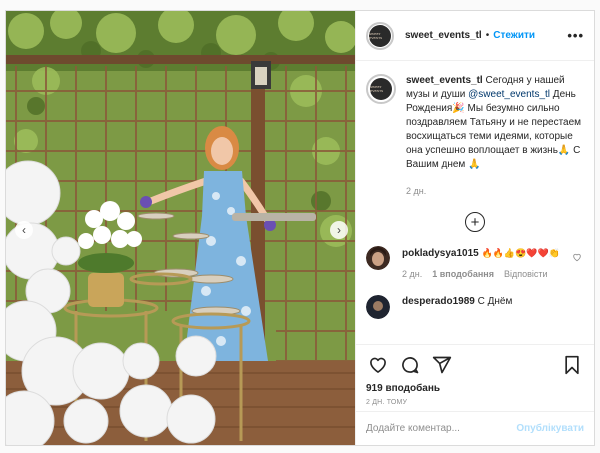  What do you see at coordinates (495, 301) in the screenshot?
I see `comment-text: С Днём` at bounding box center [495, 301].